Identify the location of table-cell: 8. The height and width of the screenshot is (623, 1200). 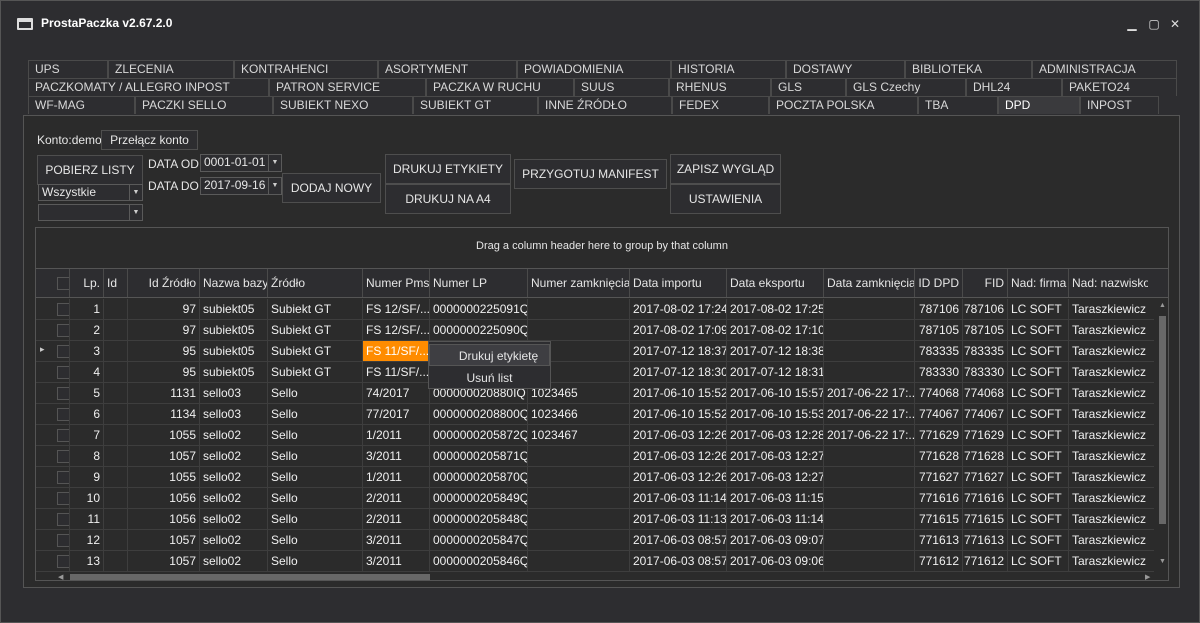
(86, 456).